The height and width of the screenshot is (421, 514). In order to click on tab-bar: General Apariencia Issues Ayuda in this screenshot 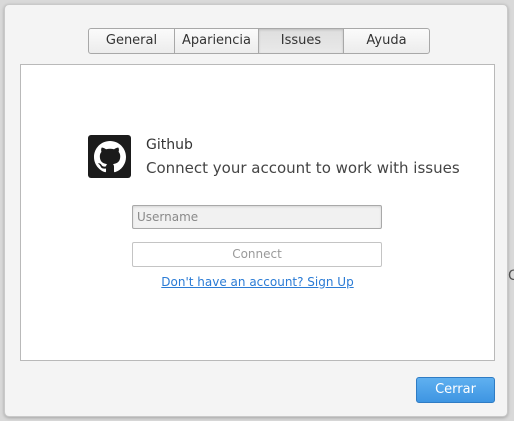, I will do `click(259, 41)`.